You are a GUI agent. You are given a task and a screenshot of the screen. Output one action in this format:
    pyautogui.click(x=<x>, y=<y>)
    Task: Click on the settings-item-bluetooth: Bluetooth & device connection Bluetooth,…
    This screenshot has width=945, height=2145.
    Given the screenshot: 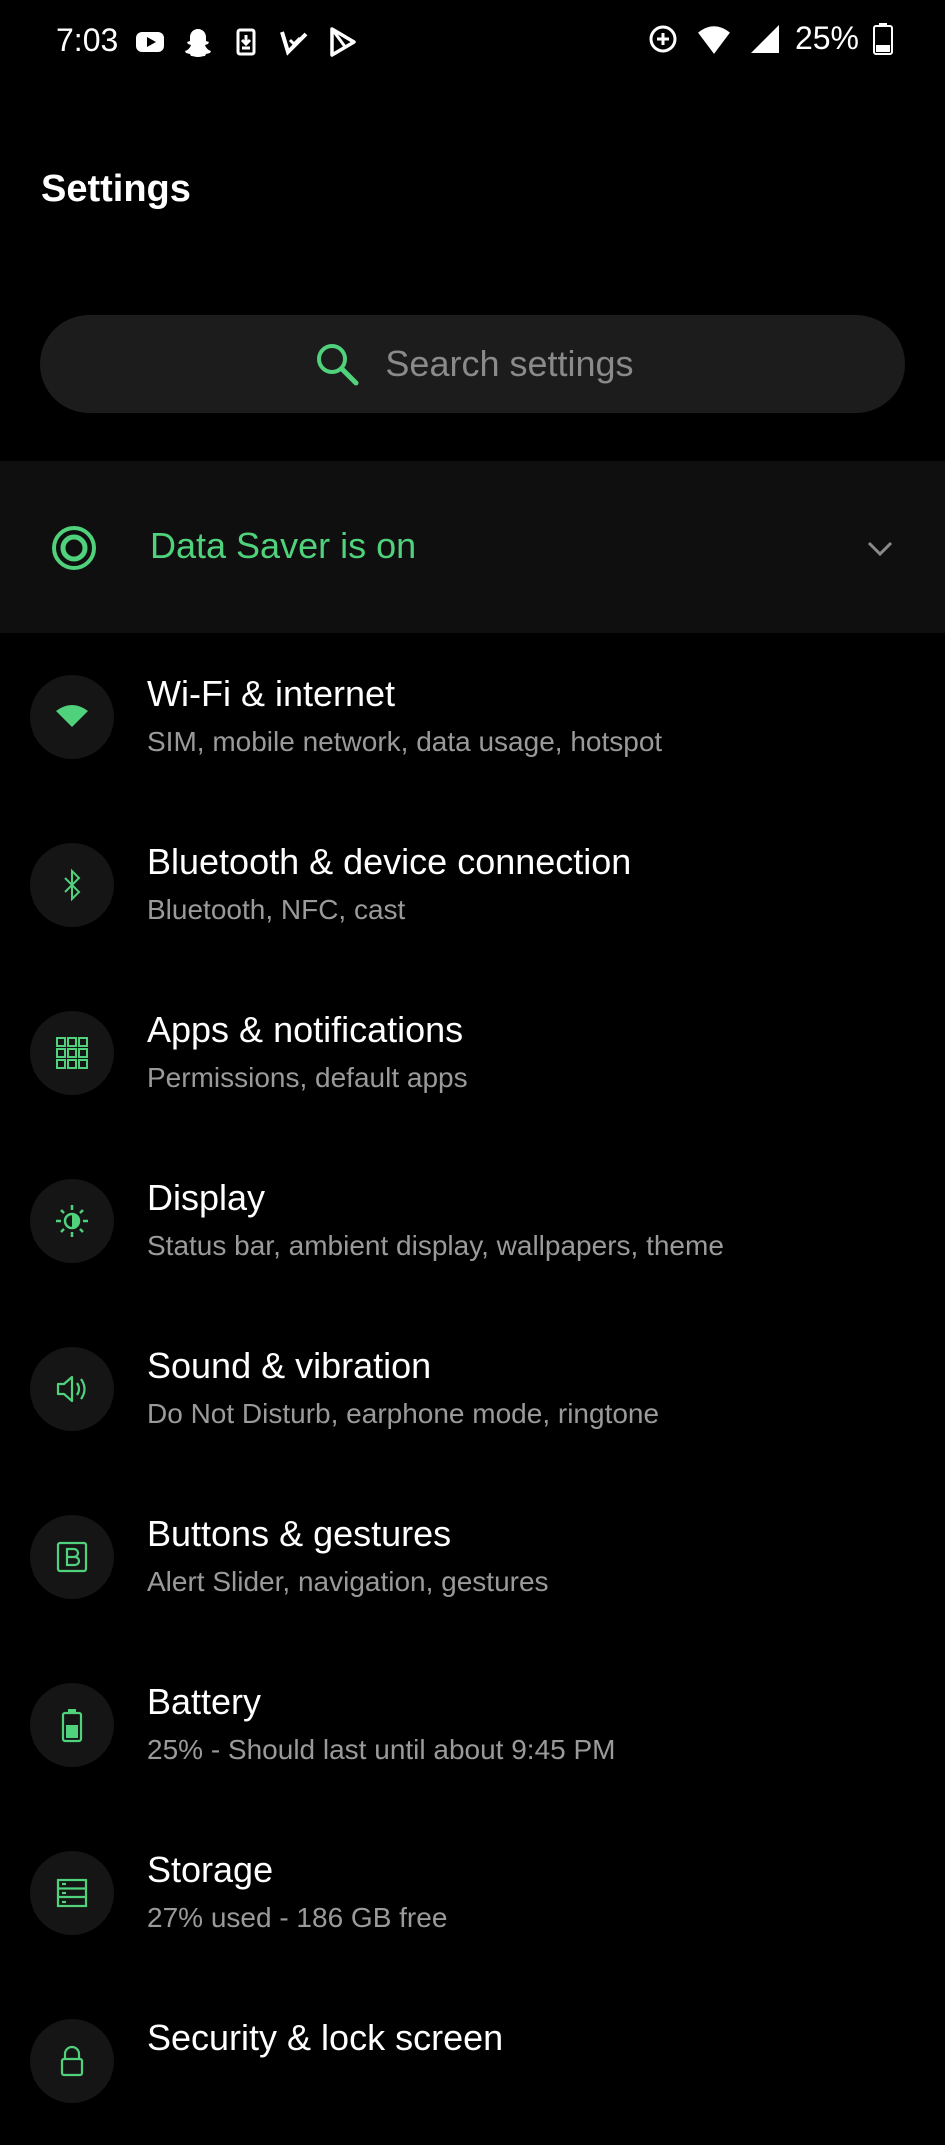 What is the action you would take?
    pyautogui.click(x=472, y=885)
    